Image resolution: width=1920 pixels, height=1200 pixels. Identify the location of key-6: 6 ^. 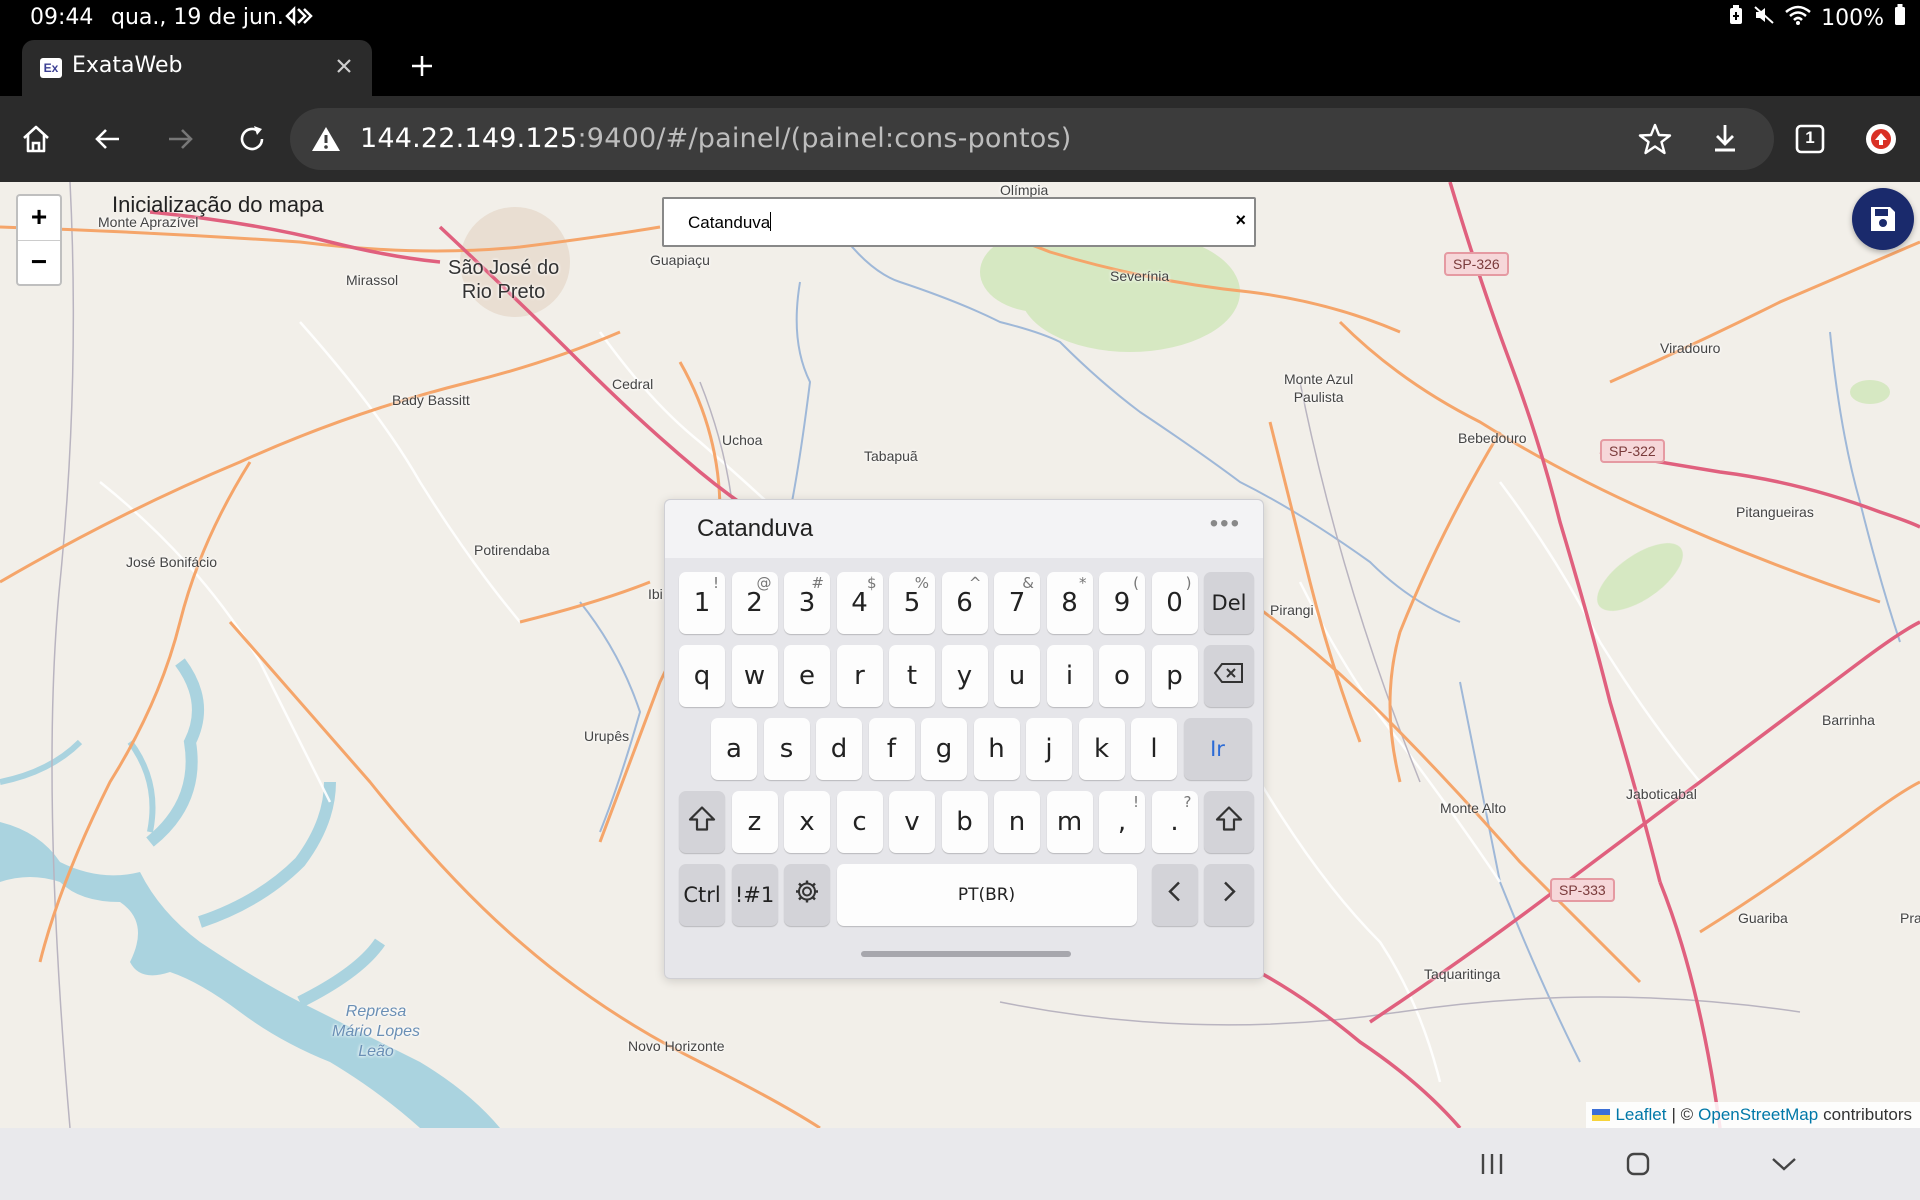
(964, 603).